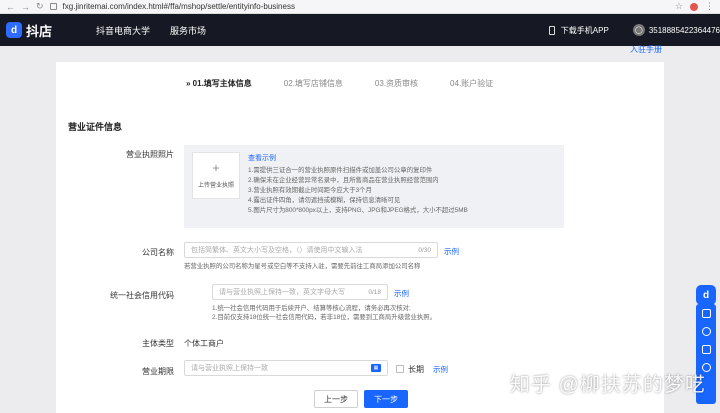  What do you see at coordinates (638, 30) in the screenshot?
I see `avatar: ◯` at bounding box center [638, 30].